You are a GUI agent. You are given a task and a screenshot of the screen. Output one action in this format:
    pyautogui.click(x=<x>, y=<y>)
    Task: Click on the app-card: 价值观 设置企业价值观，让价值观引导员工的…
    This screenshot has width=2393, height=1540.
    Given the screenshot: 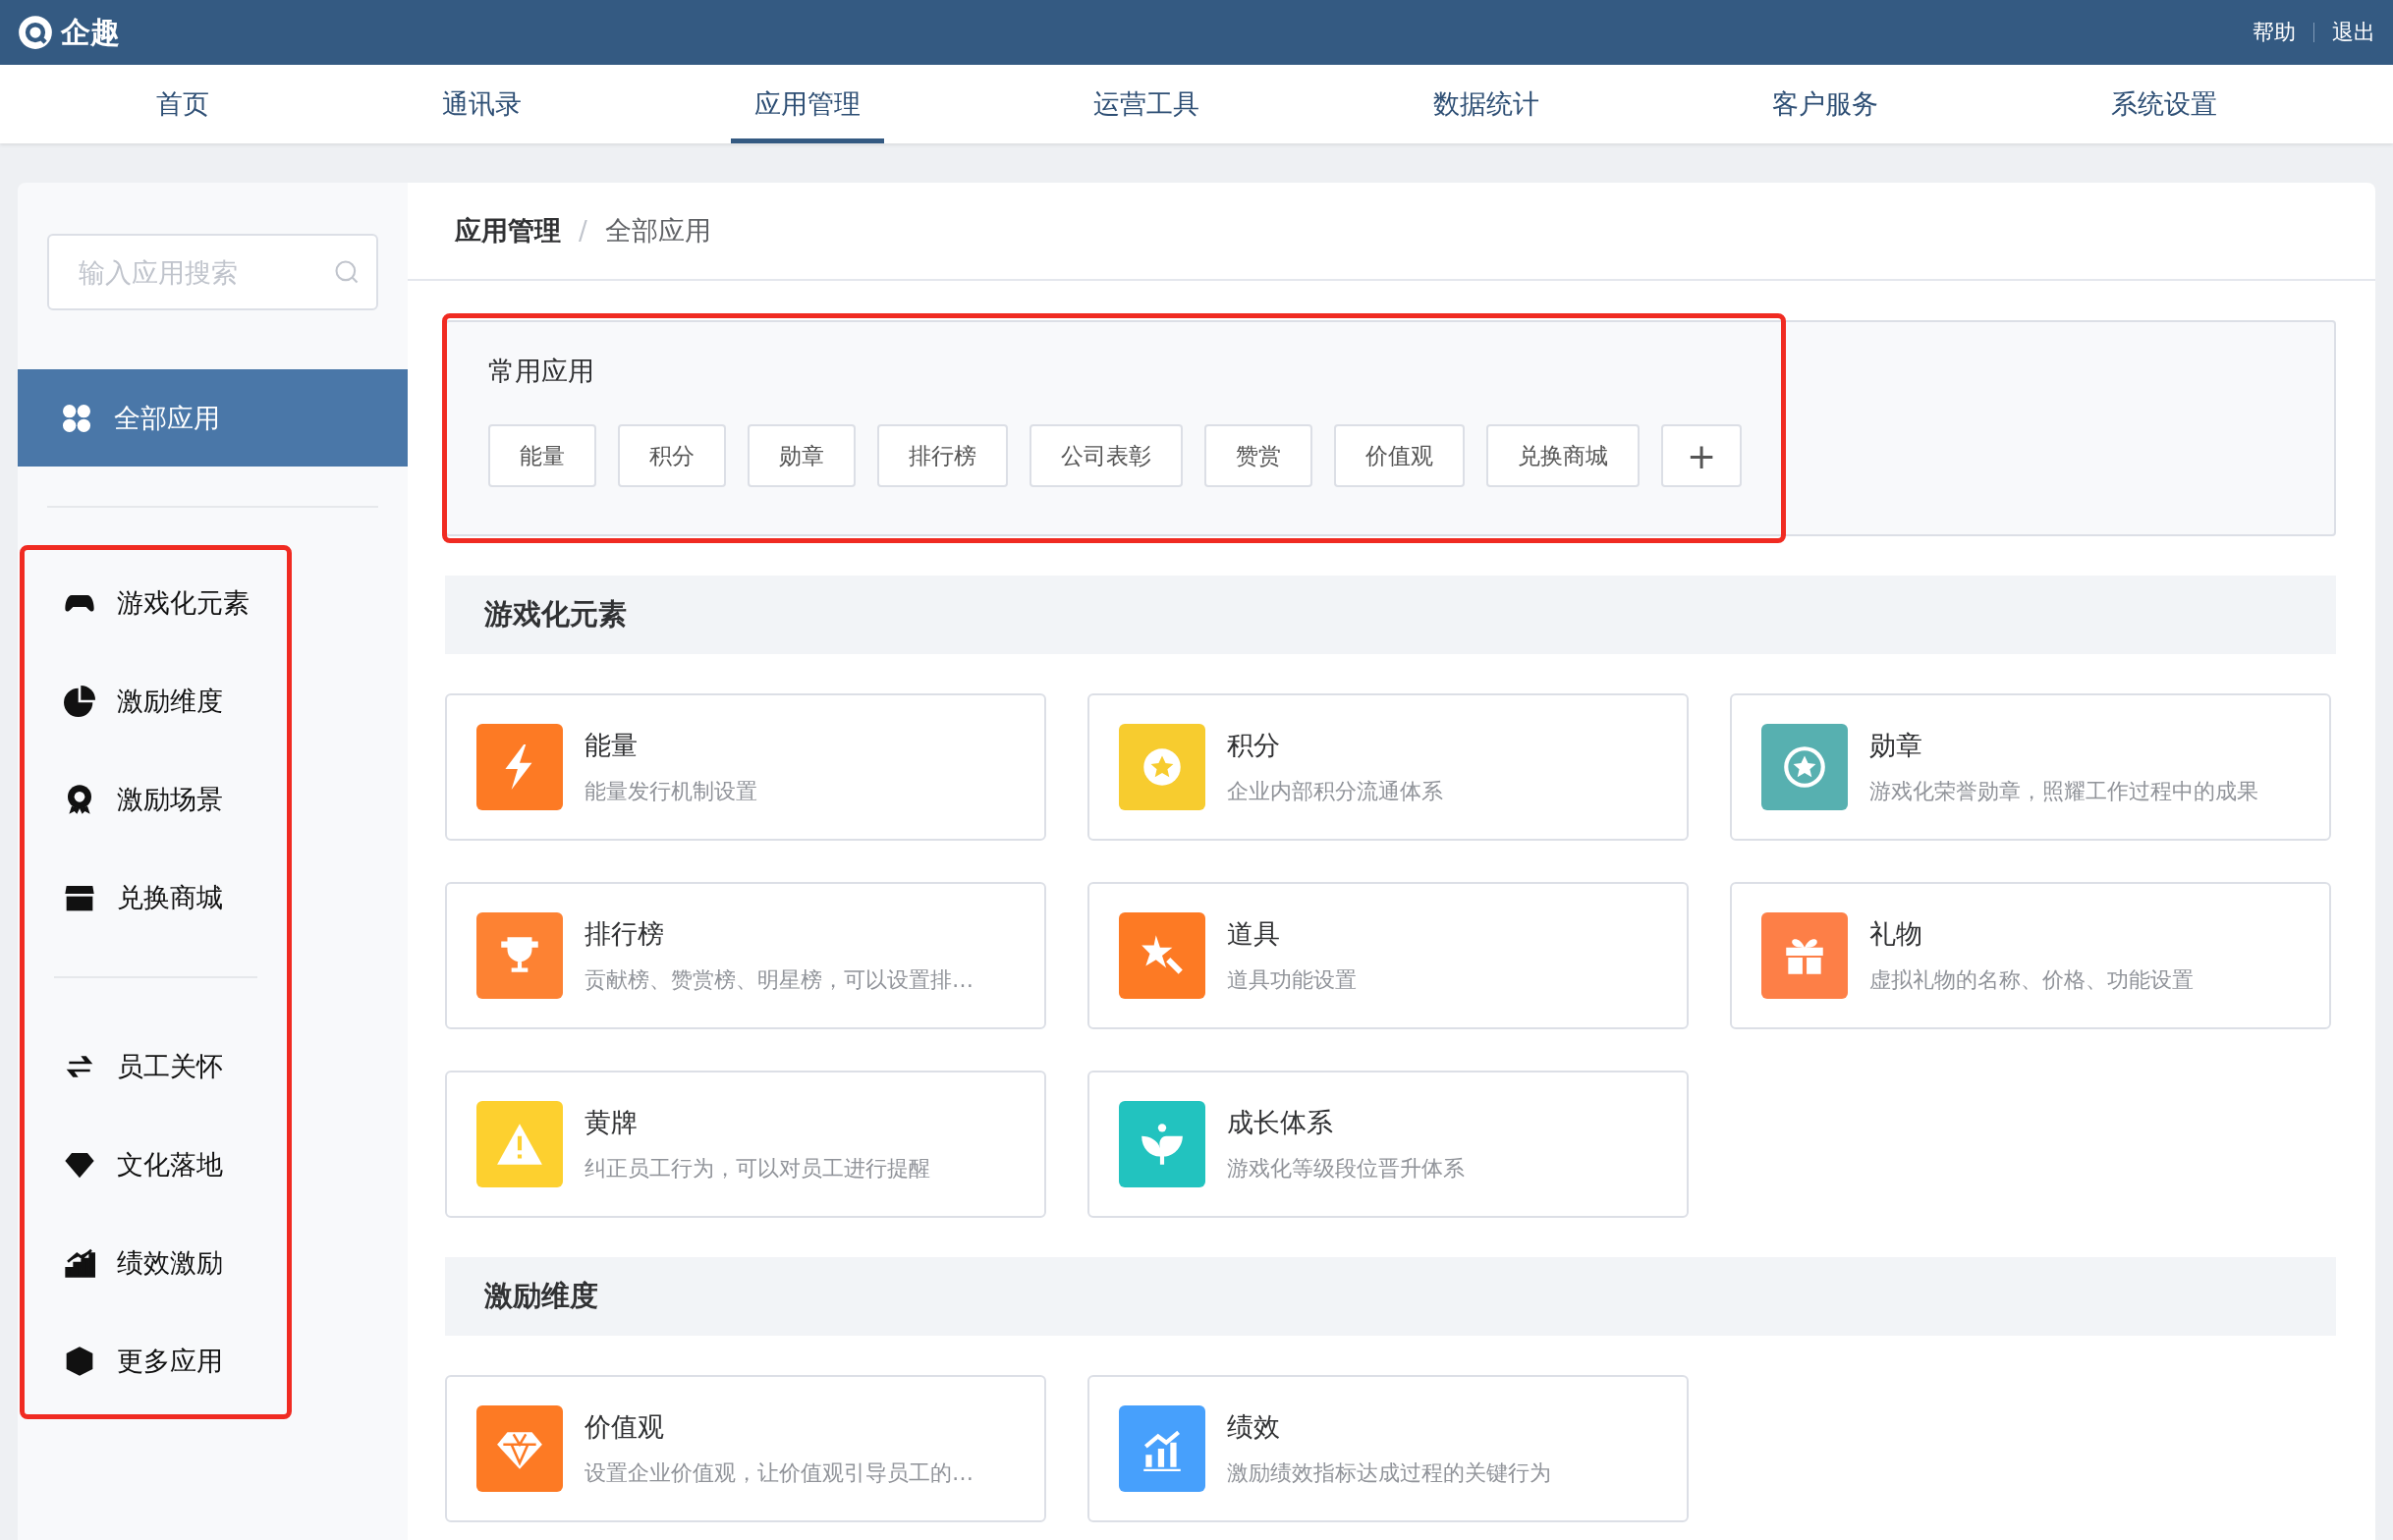 What is the action you would take?
    pyautogui.click(x=745, y=1448)
    